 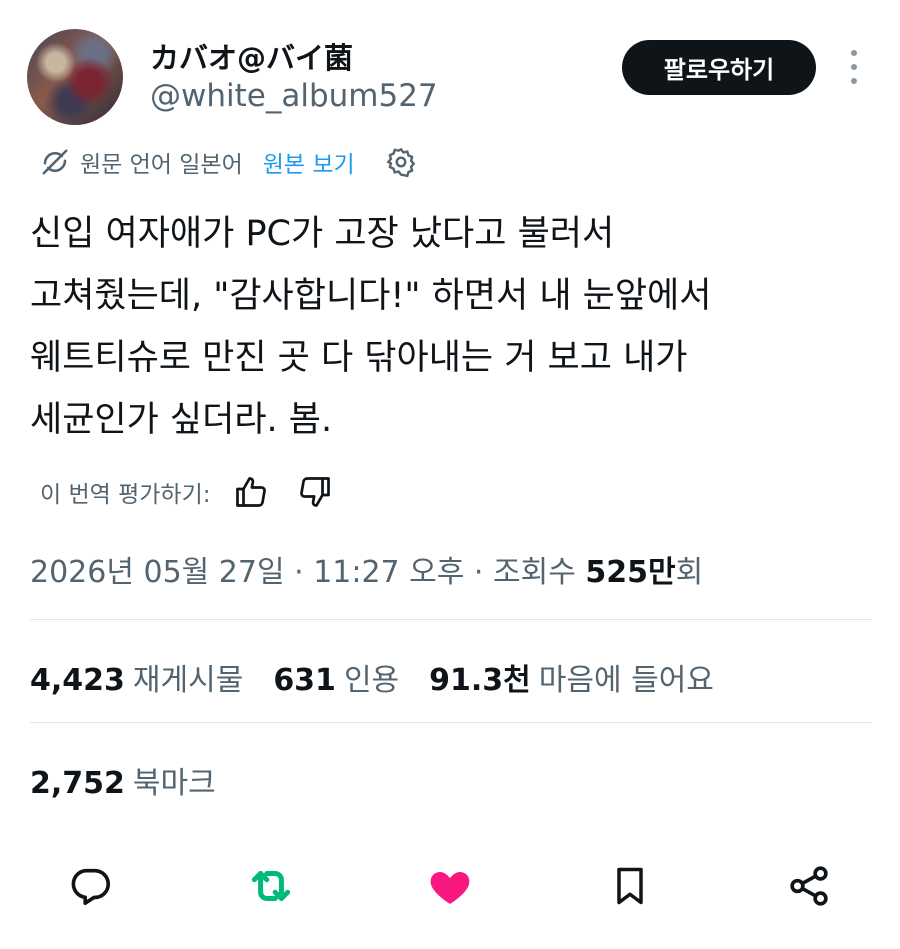 What do you see at coordinates (251, 56) in the screenshot?
I see `display-name: カバオ@バイ菌` at bounding box center [251, 56].